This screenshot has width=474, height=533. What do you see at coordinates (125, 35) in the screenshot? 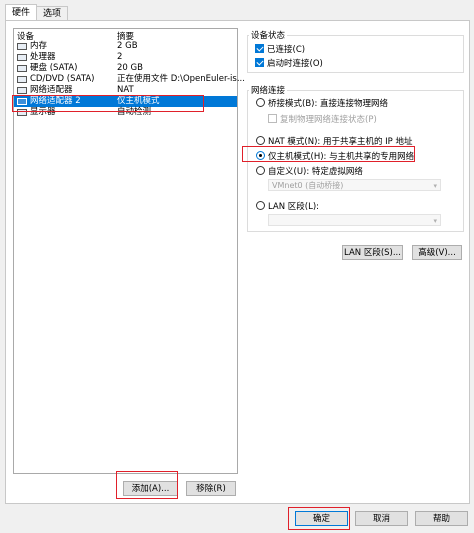
I see `device-list-header: 设备 摘要` at bounding box center [125, 35].